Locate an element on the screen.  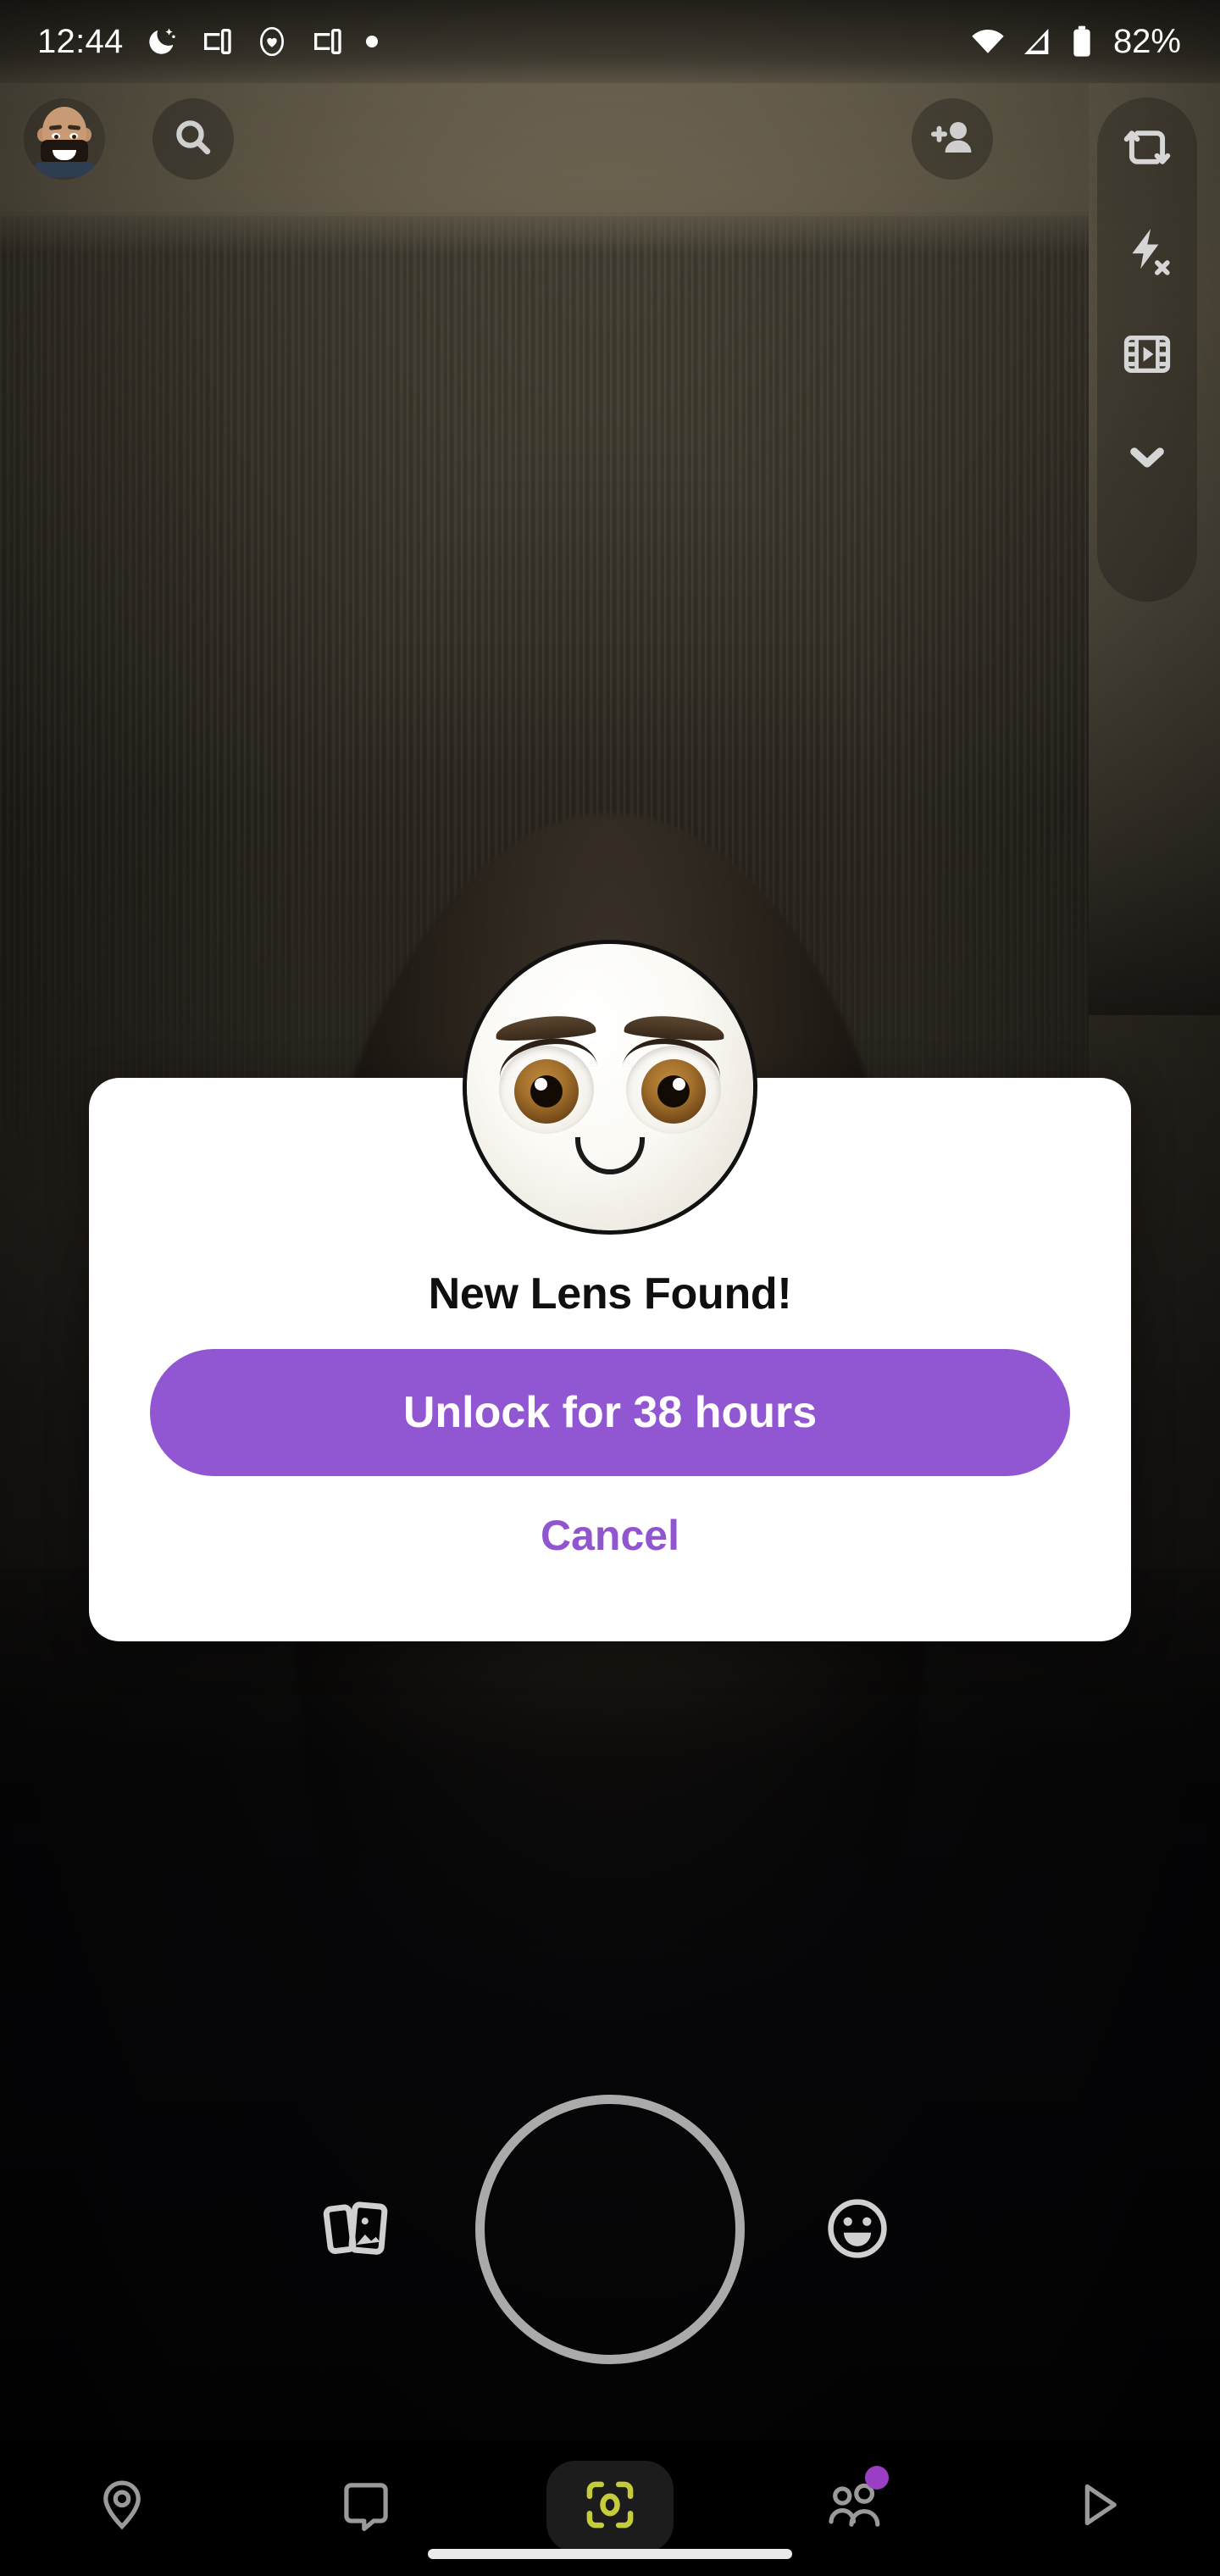
memories-button is located at coordinates (357, 2230).